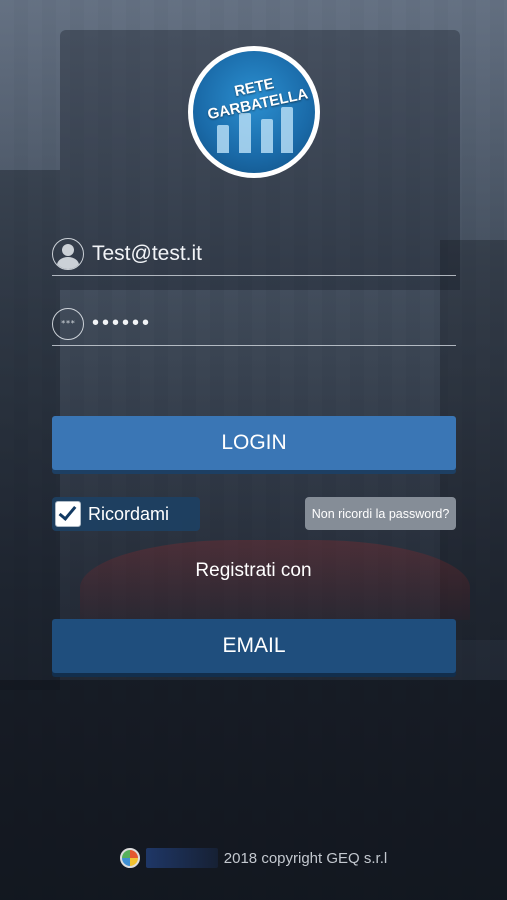  What do you see at coordinates (129, 513) in the screenshot?
I see `remember-me-label: Ricordami` at bounding box center [129, 513].